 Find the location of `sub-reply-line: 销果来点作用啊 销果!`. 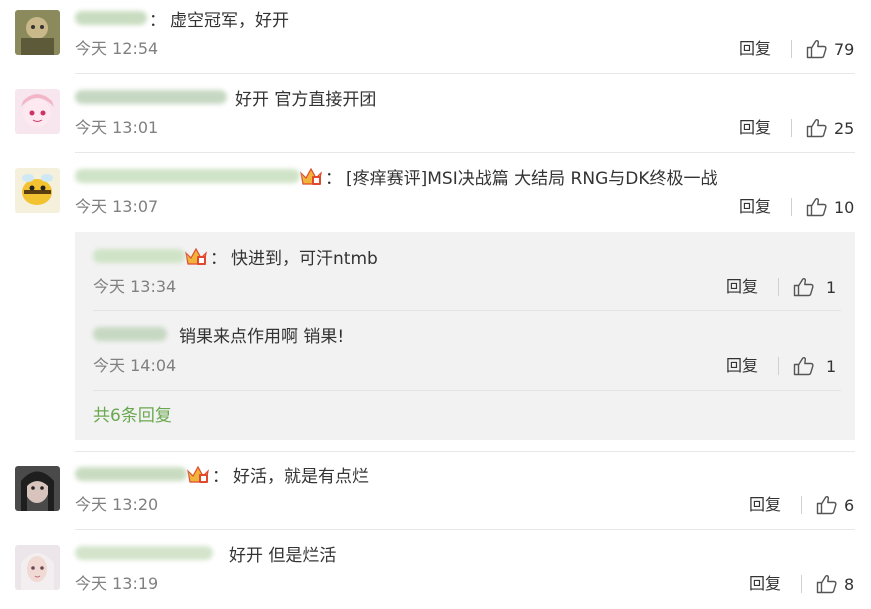

sub-reply-line: 销果来点作用啊 销果! is located at coordinates (219, 334).